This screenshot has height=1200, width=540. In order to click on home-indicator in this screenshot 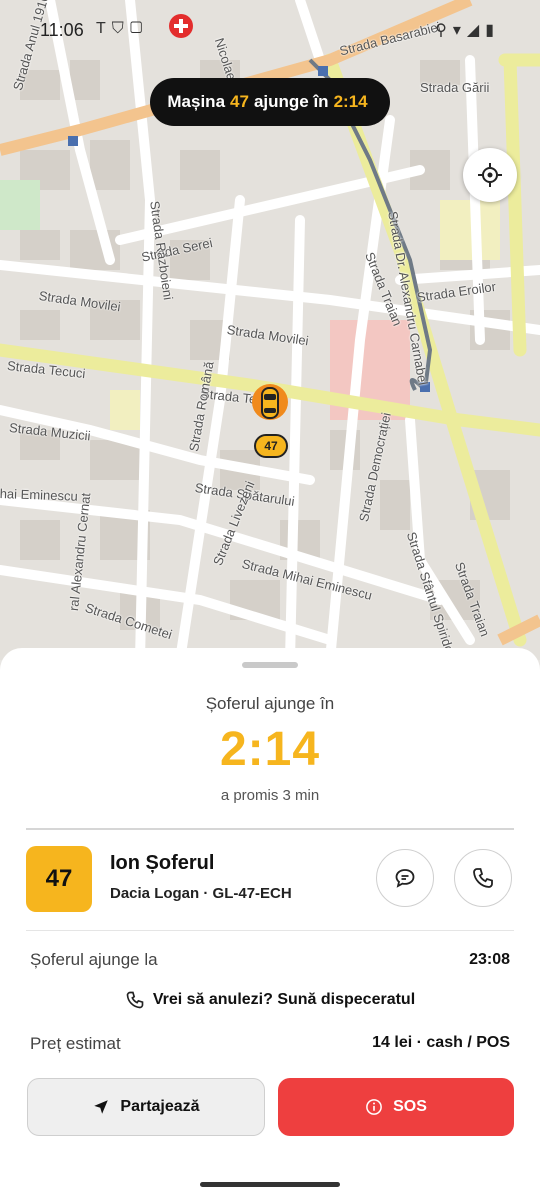, I will do `click(270, 1184)`.